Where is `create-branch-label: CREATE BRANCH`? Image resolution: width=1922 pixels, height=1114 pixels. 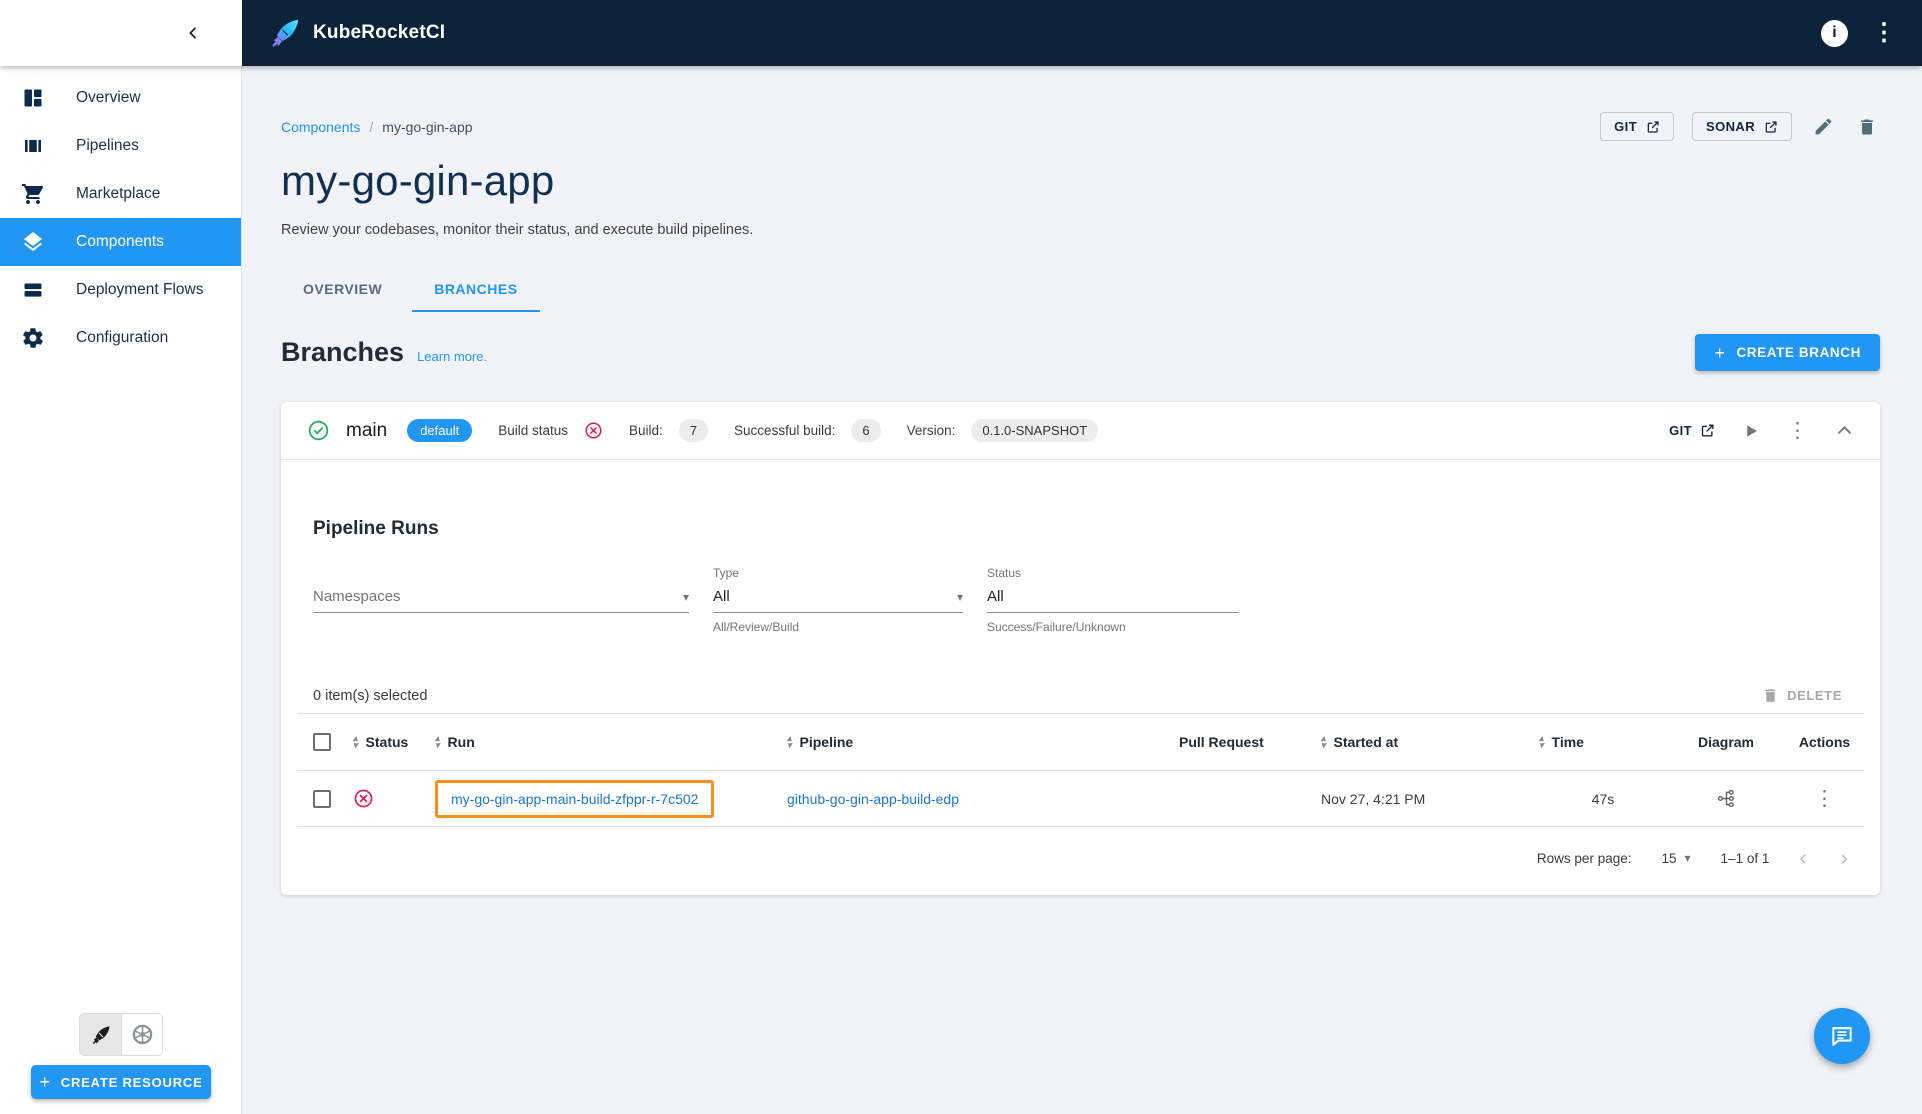
create-branch-label: CREATE BRANCH is located at coordinates (1798, 352).